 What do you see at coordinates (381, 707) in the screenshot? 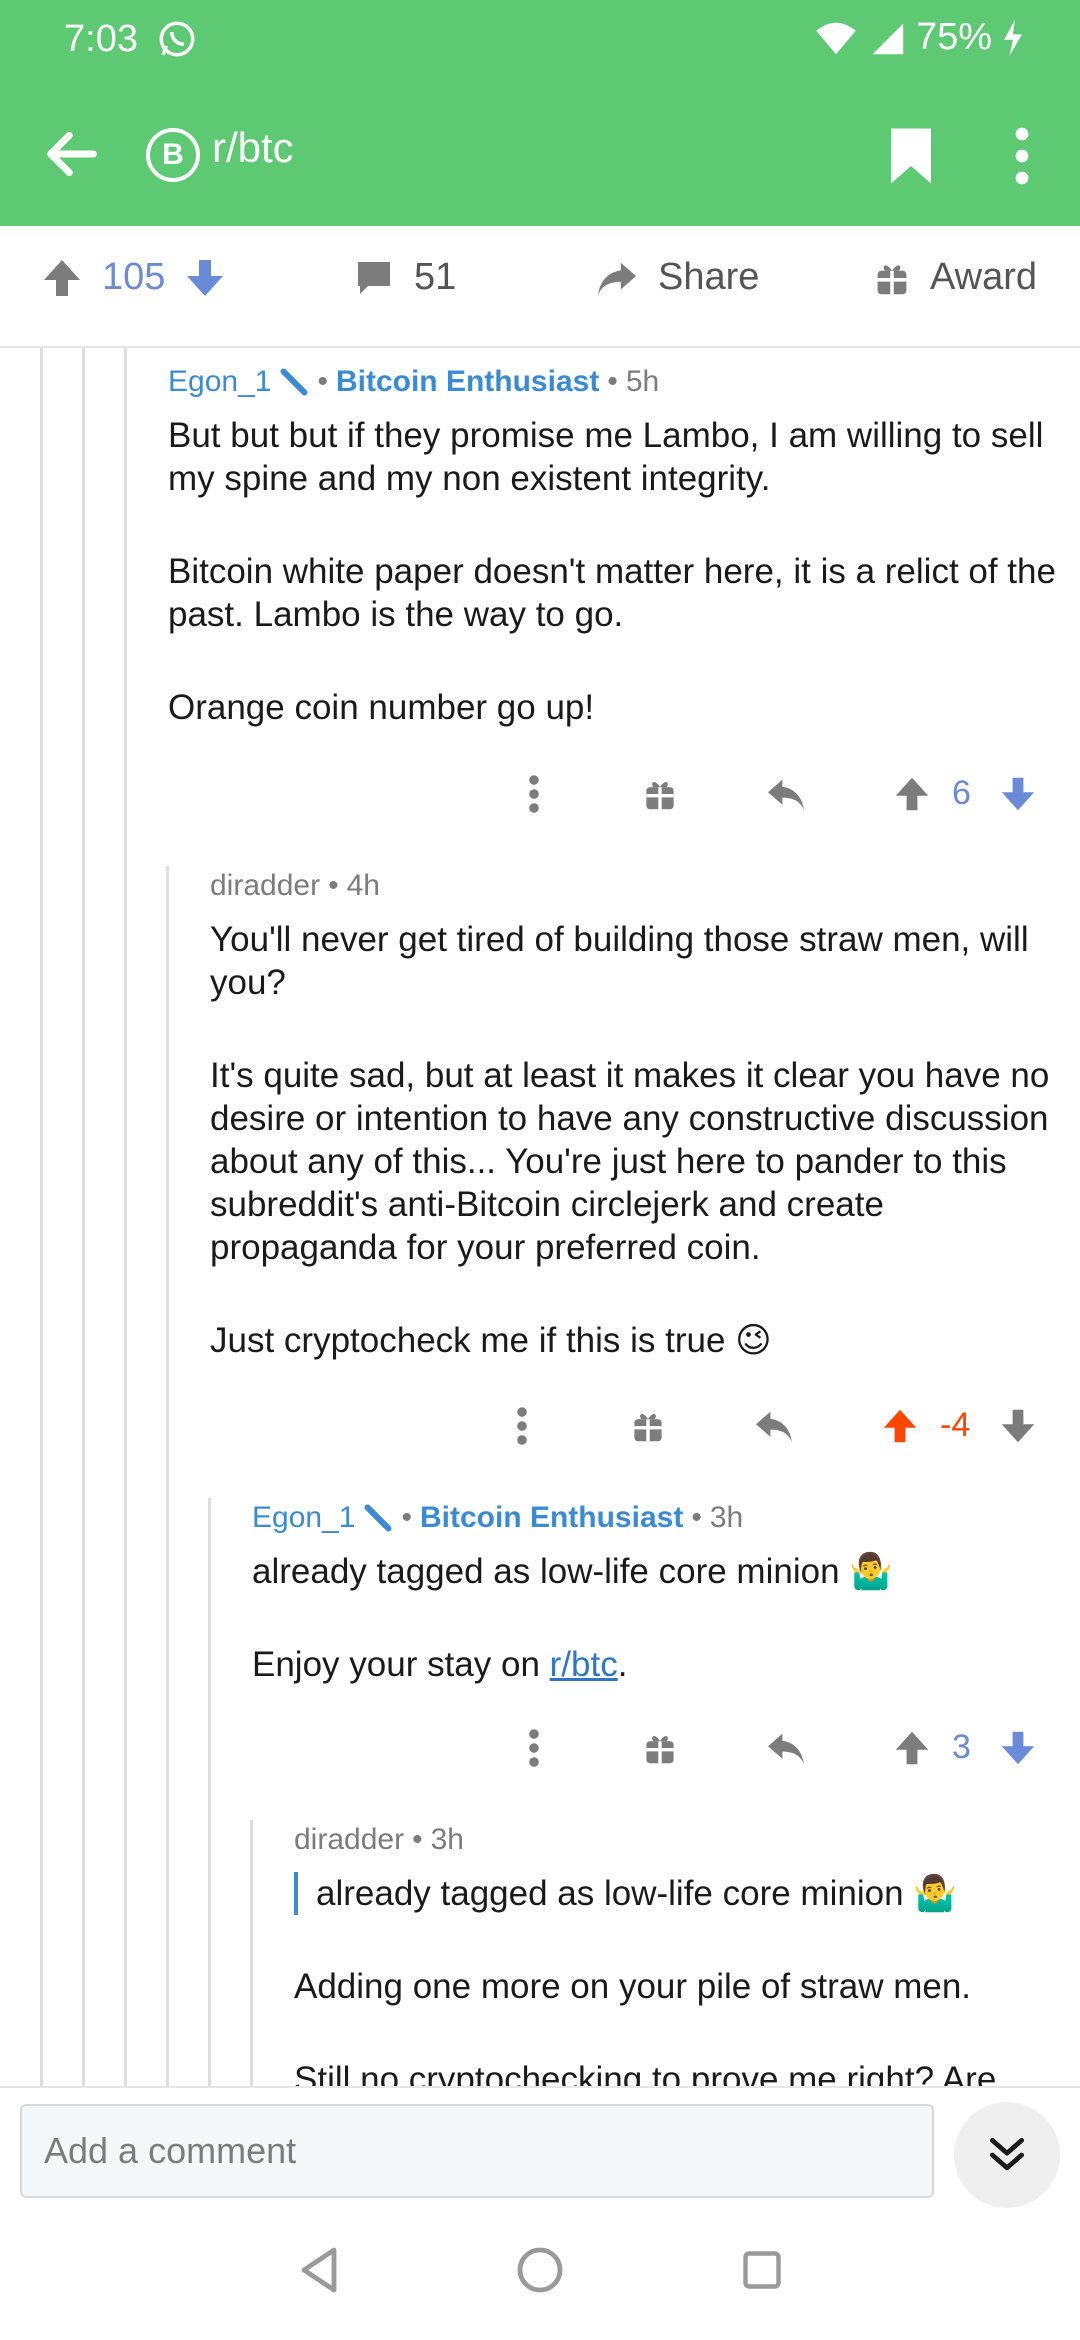
I see `comment-paragraph: Orange coin number go up!` at bounding box center [381, 707].